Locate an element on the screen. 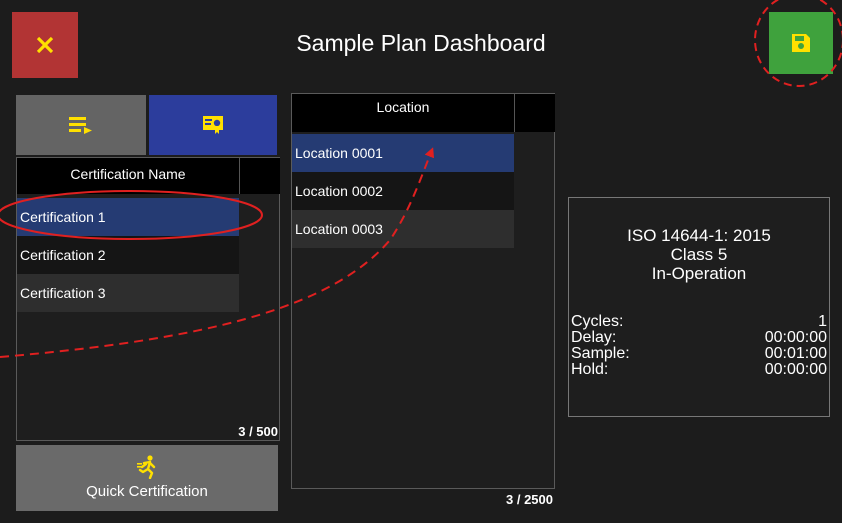 The image size is (842, 523). standard-info: ISO 14644-1: 2015 Class 5 In-Operation is located at coordinates (699, 254).